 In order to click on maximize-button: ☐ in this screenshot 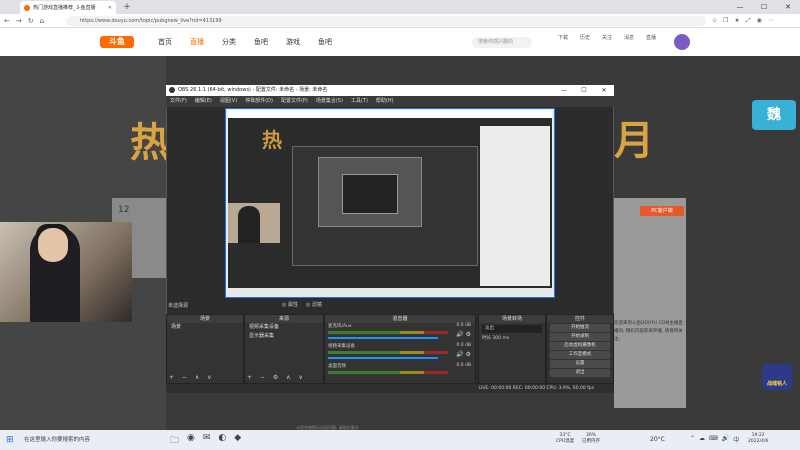, I will do `click(764, 7)`.